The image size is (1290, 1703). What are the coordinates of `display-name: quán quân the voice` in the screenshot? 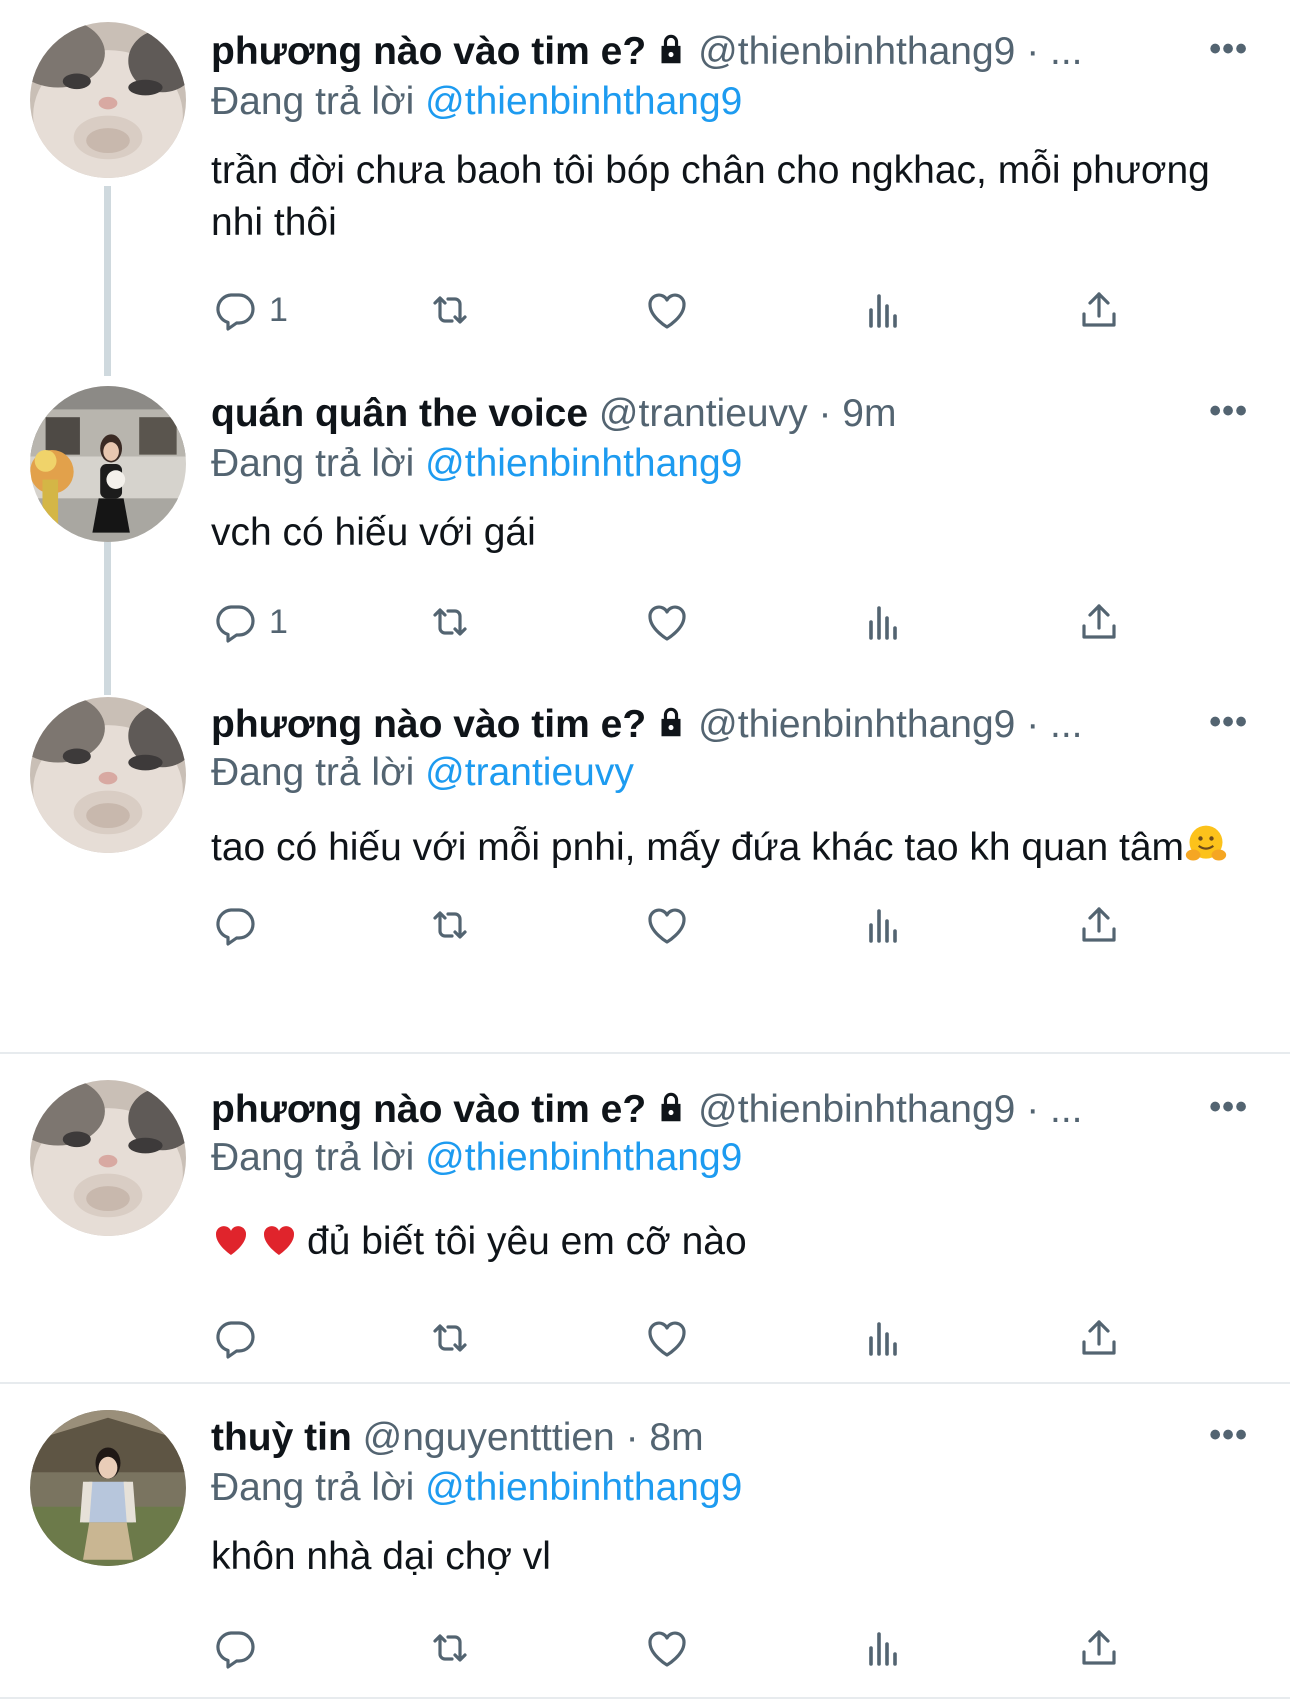 It's located at (399, 413).